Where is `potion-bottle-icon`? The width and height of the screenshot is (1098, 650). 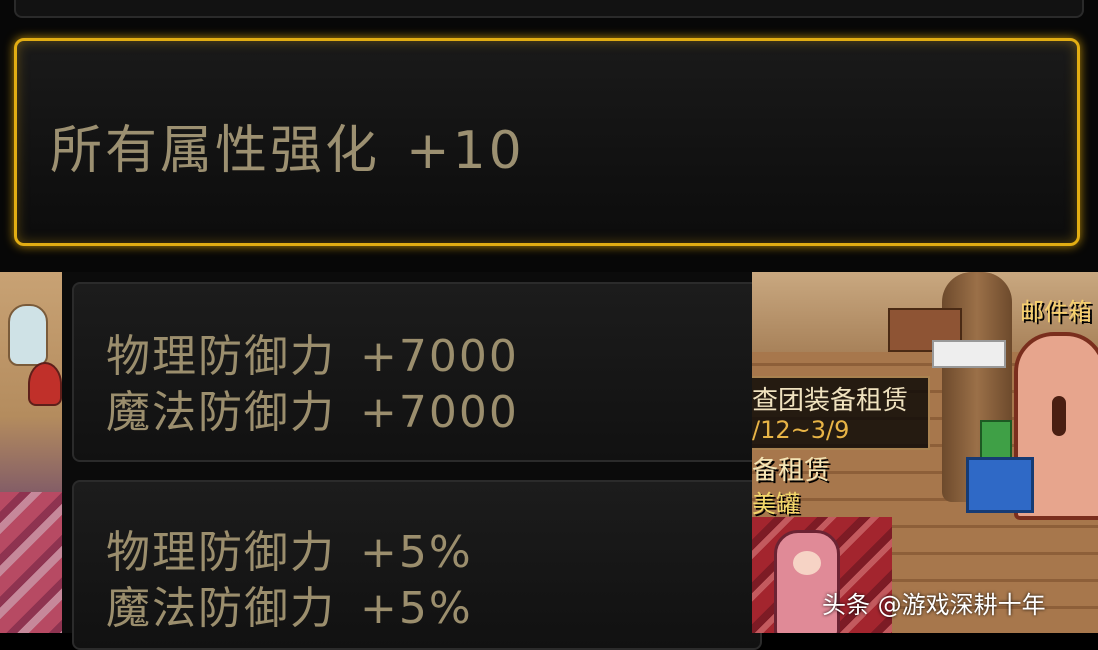 potion-bottle-icon is located at coordinates (45, 384).